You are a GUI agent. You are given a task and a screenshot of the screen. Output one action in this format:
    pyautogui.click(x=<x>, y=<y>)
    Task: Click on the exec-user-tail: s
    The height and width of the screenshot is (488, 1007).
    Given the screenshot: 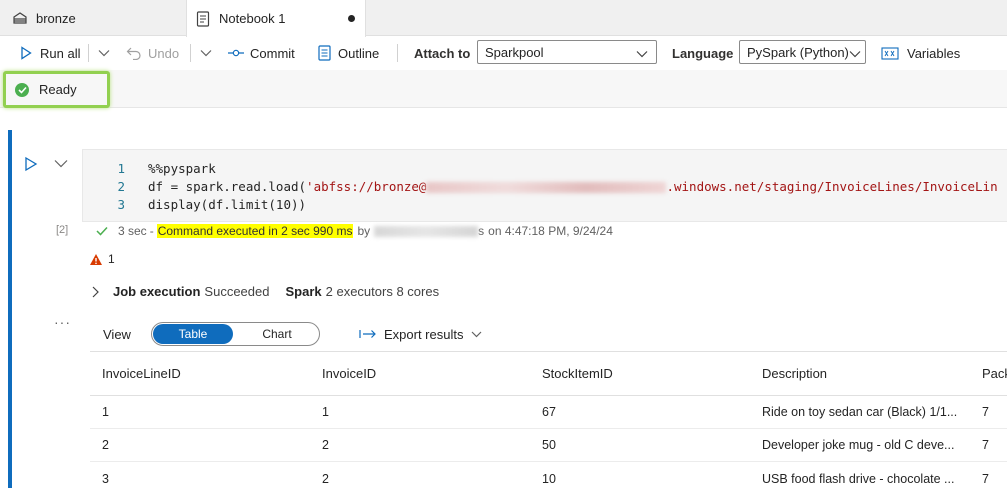 What is the action you would take?
    pyautogui.click(x=481, y=231)
    